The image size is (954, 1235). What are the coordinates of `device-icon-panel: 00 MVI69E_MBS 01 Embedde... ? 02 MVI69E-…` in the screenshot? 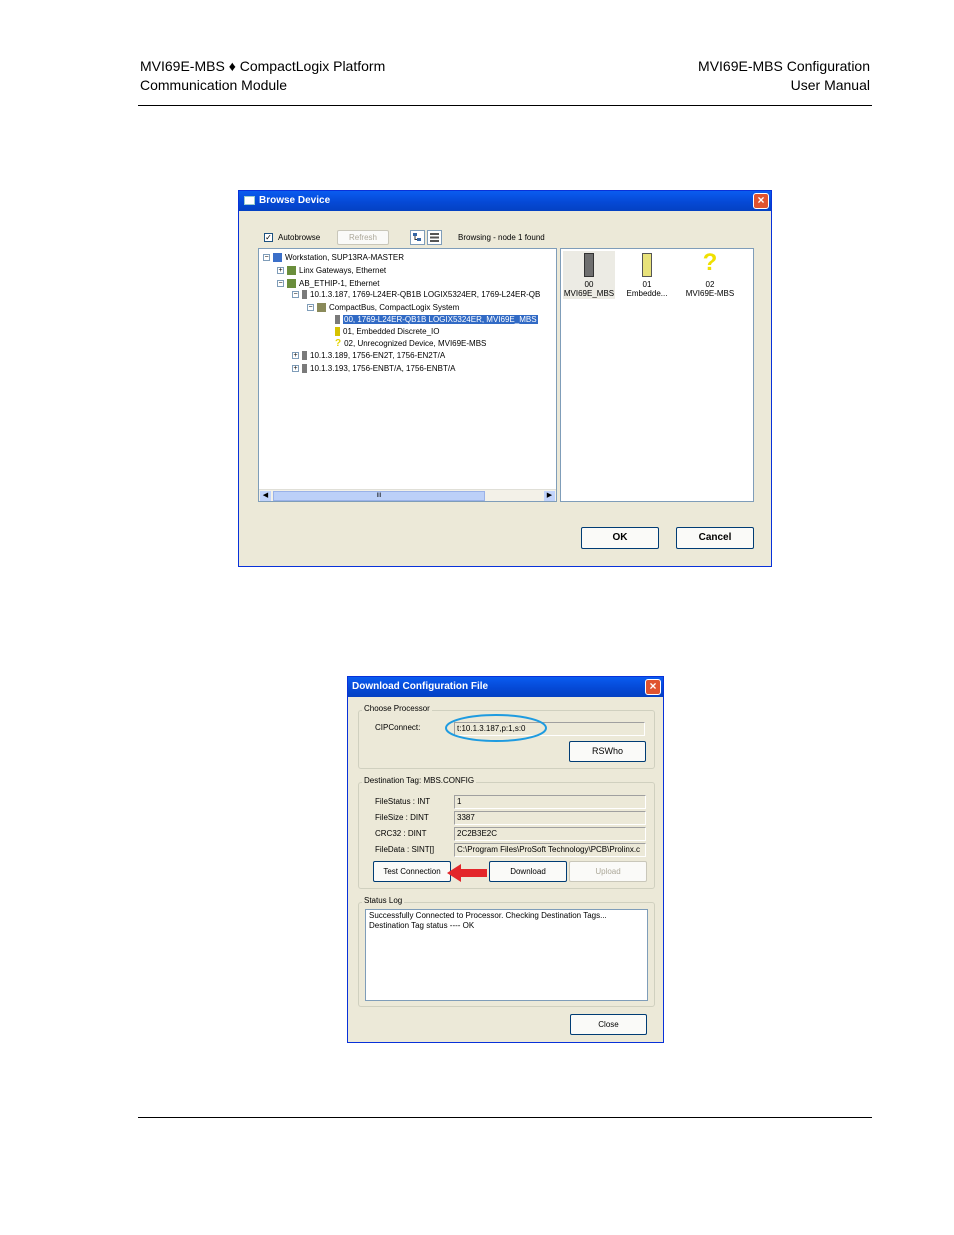 It's located at (657, 375).